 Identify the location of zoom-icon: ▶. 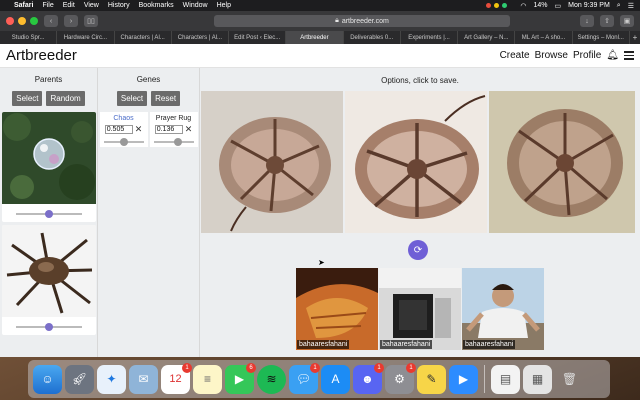
(463, 379).